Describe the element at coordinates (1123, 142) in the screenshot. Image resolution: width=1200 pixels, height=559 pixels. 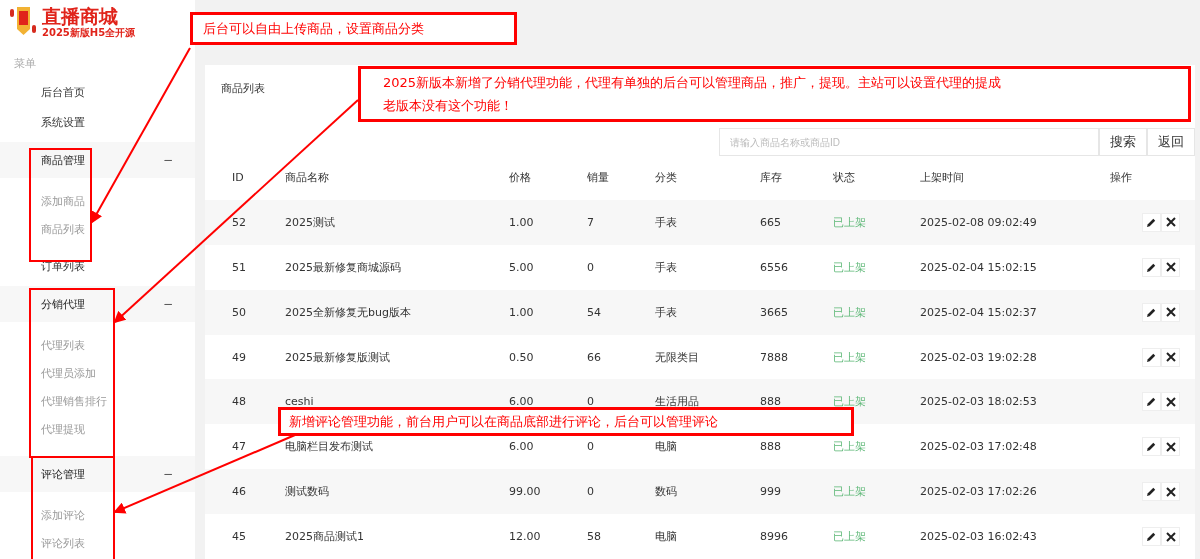
I see `search-button: 搜索` at that location.